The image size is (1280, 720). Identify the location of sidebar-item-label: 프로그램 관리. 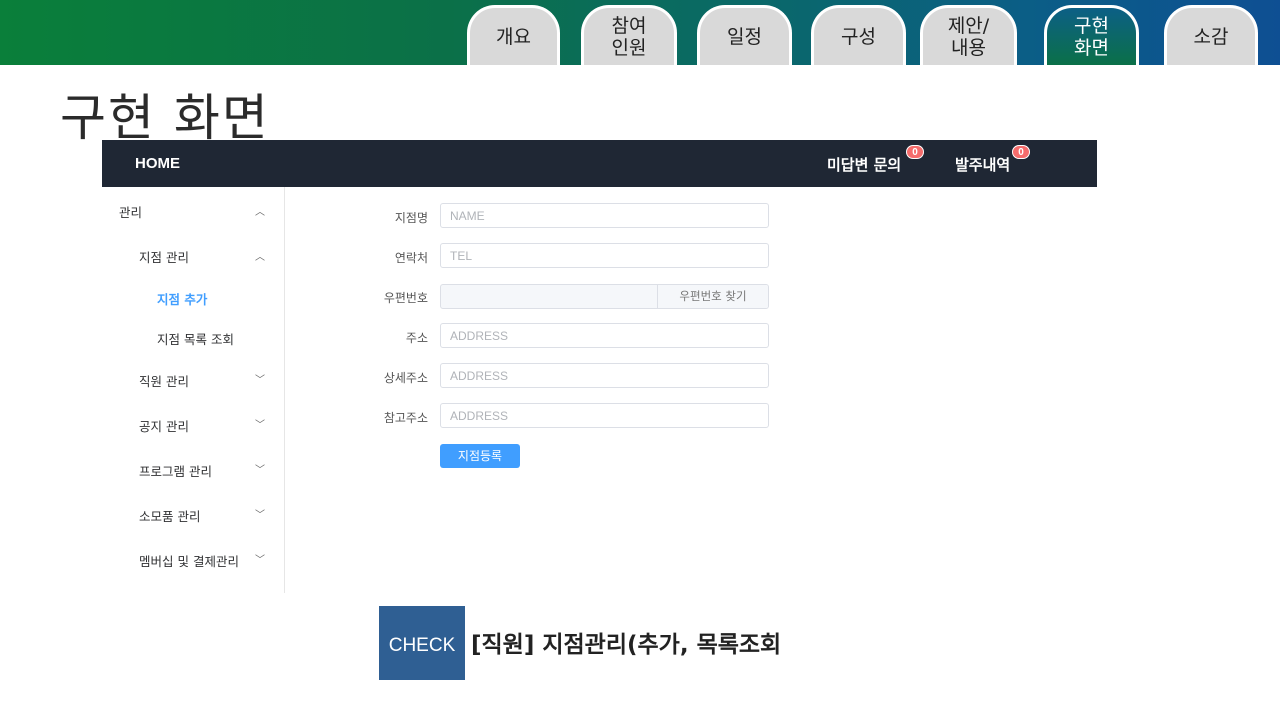
(175, 471).